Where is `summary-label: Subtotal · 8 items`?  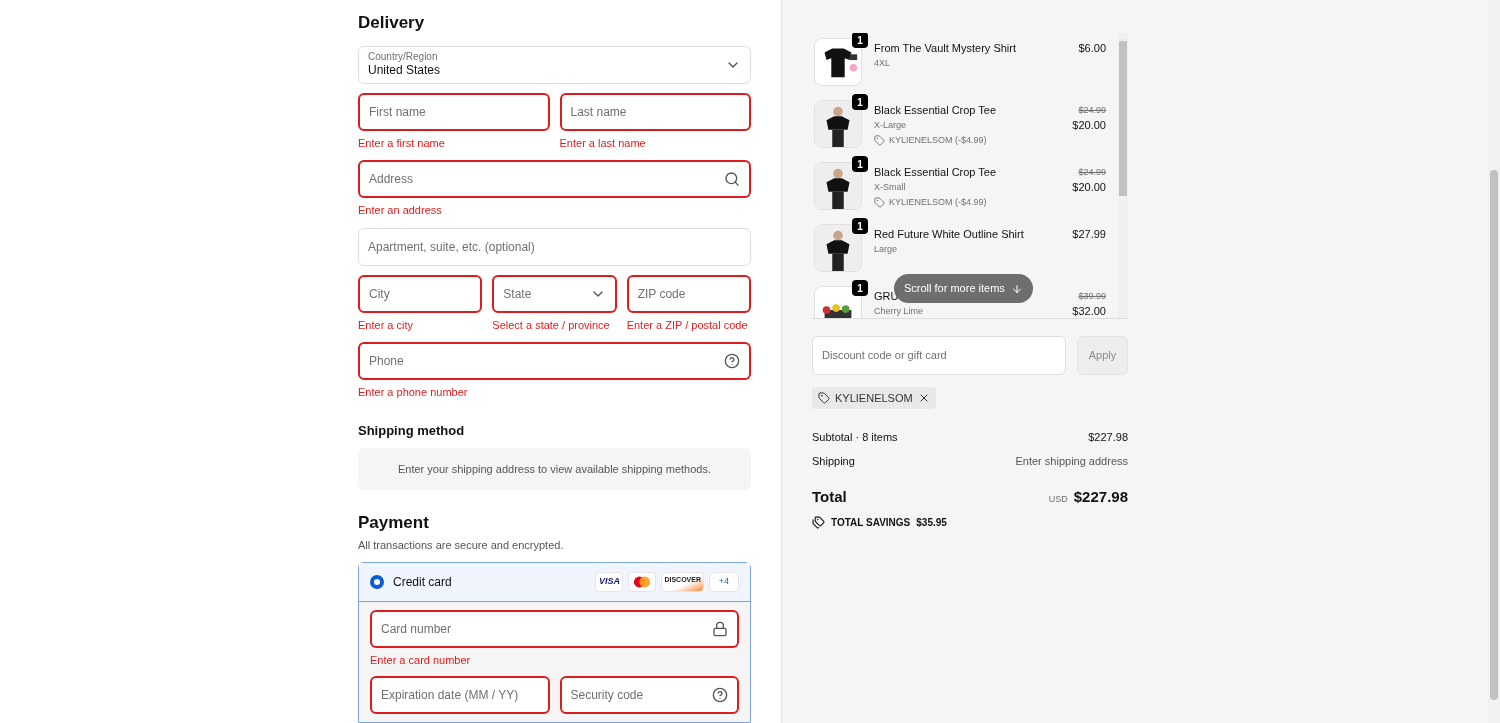 summary-label: Subtotal · 8 items is located at coordinates (855, 437).